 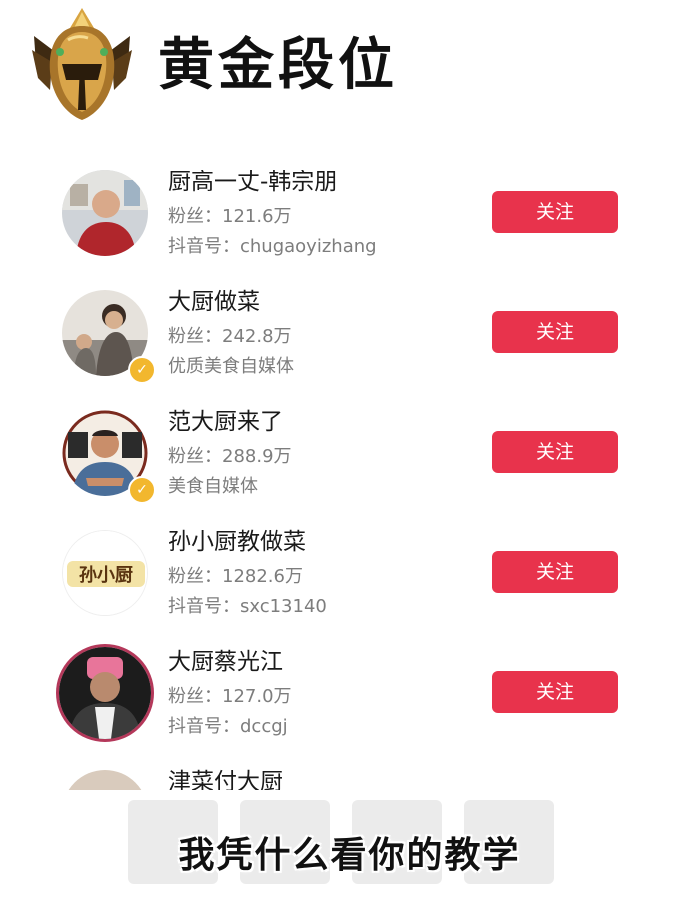 What do you see at coordinates (228, 726) in the screenshot?
I see `creator-douyin-id: 抖音号：dccgj` at bounding box center [228, 726].